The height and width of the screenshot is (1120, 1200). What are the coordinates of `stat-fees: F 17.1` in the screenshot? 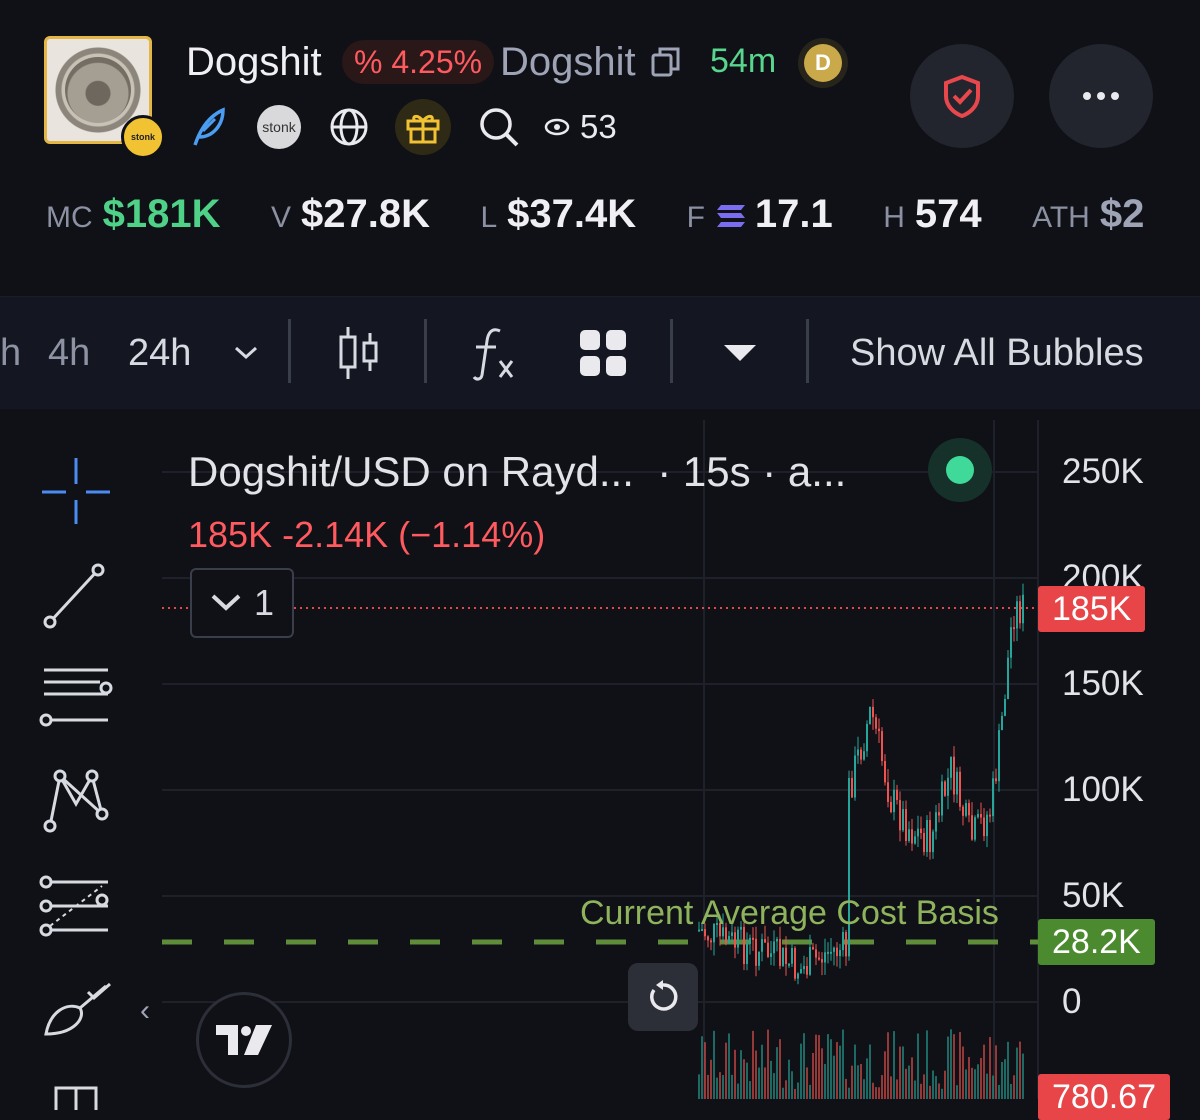 It's located at (759, 214).